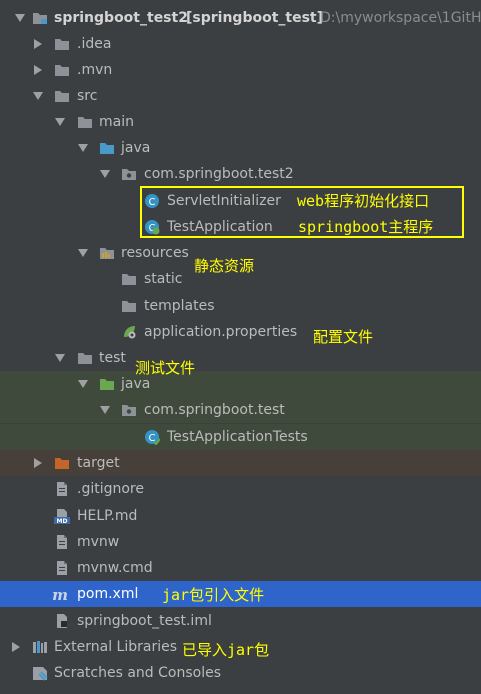 The width and height of the screenshot is (481, 694). Describe the element at coordinates (224, 266) in the screenshot. I see `annotation-resources: 静态资源` at that location.